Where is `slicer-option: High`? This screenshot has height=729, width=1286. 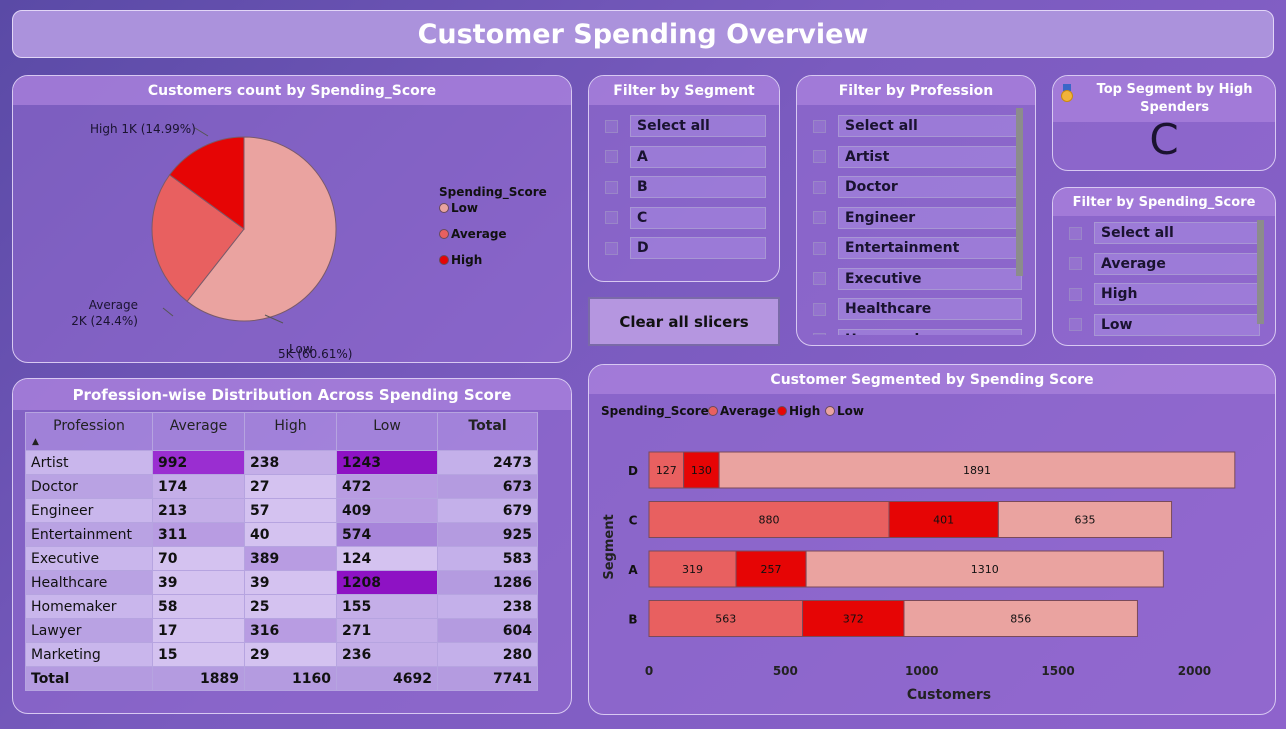
slicer-option: High is located at coordinates (1172, 294).